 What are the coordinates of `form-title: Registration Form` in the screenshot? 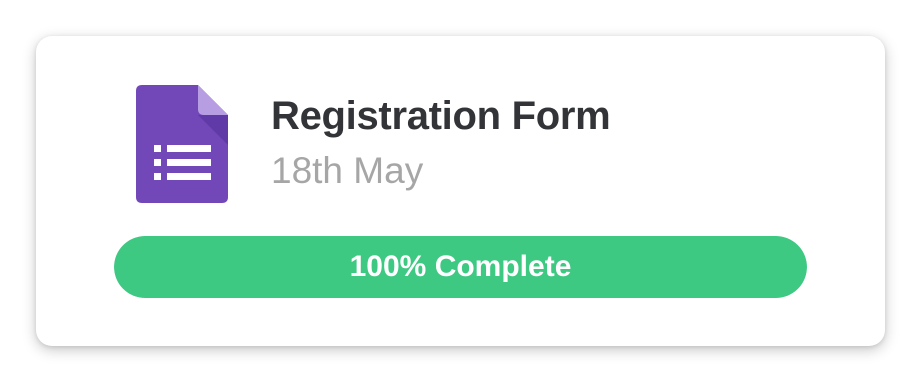 It's located at (441, 116).